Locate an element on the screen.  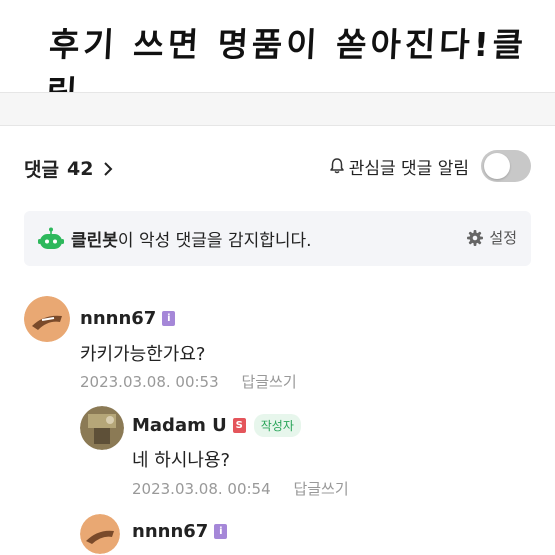
chevron-right-icon is located at coordinates (108, 168).